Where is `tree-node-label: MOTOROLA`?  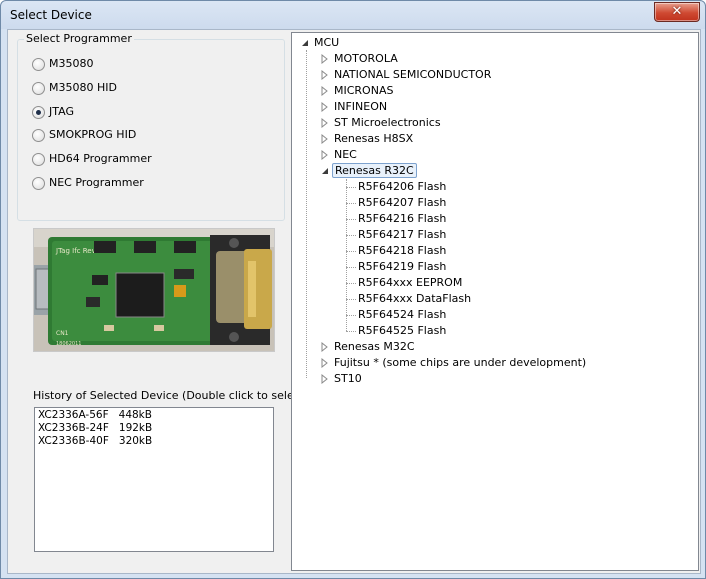
tree-node-label: MOTOROLA is located at coordinates (366, 58).